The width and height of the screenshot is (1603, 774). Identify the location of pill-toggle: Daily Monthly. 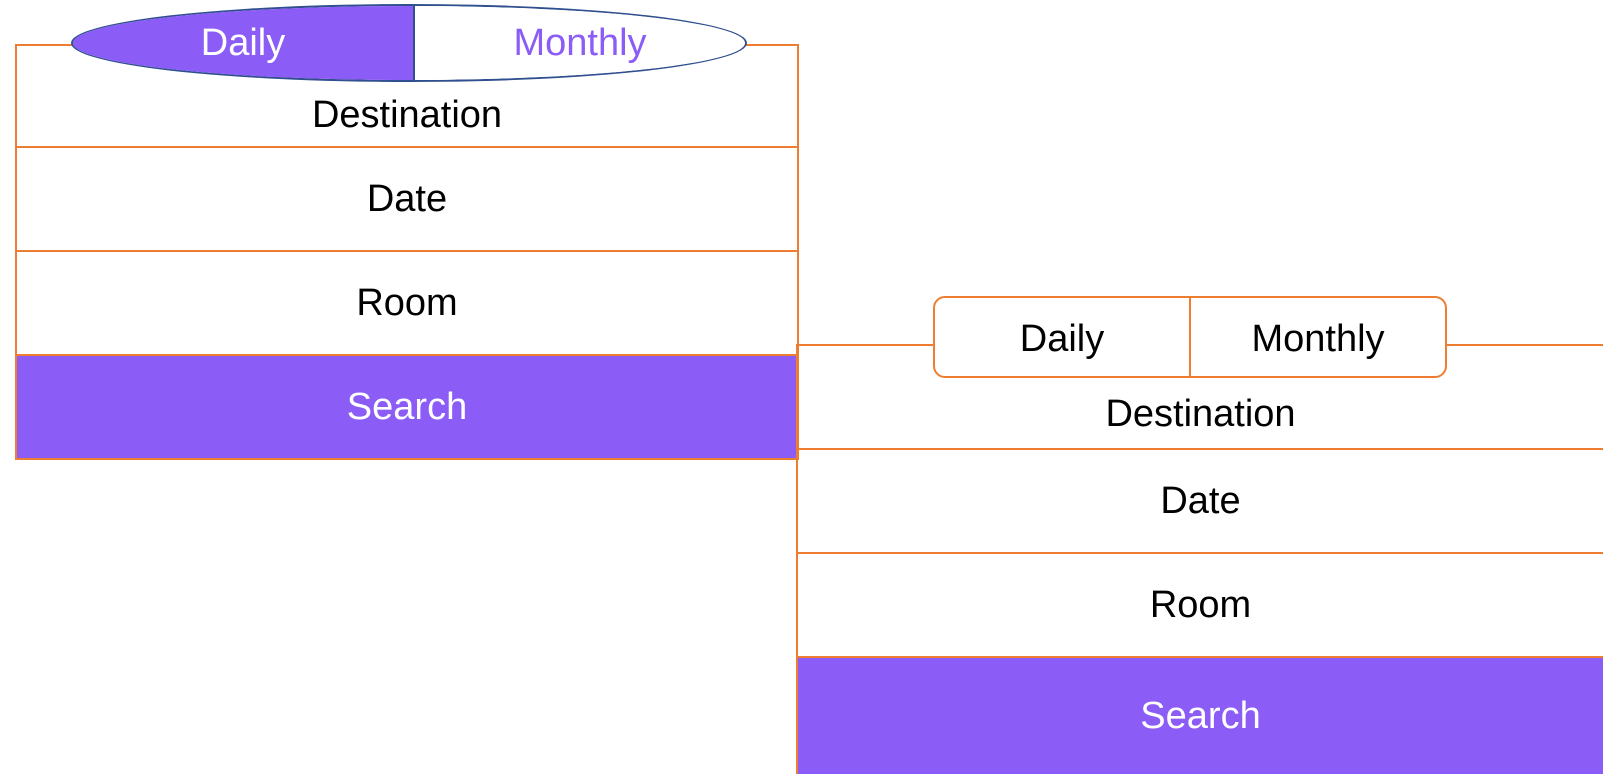
(409, 43).